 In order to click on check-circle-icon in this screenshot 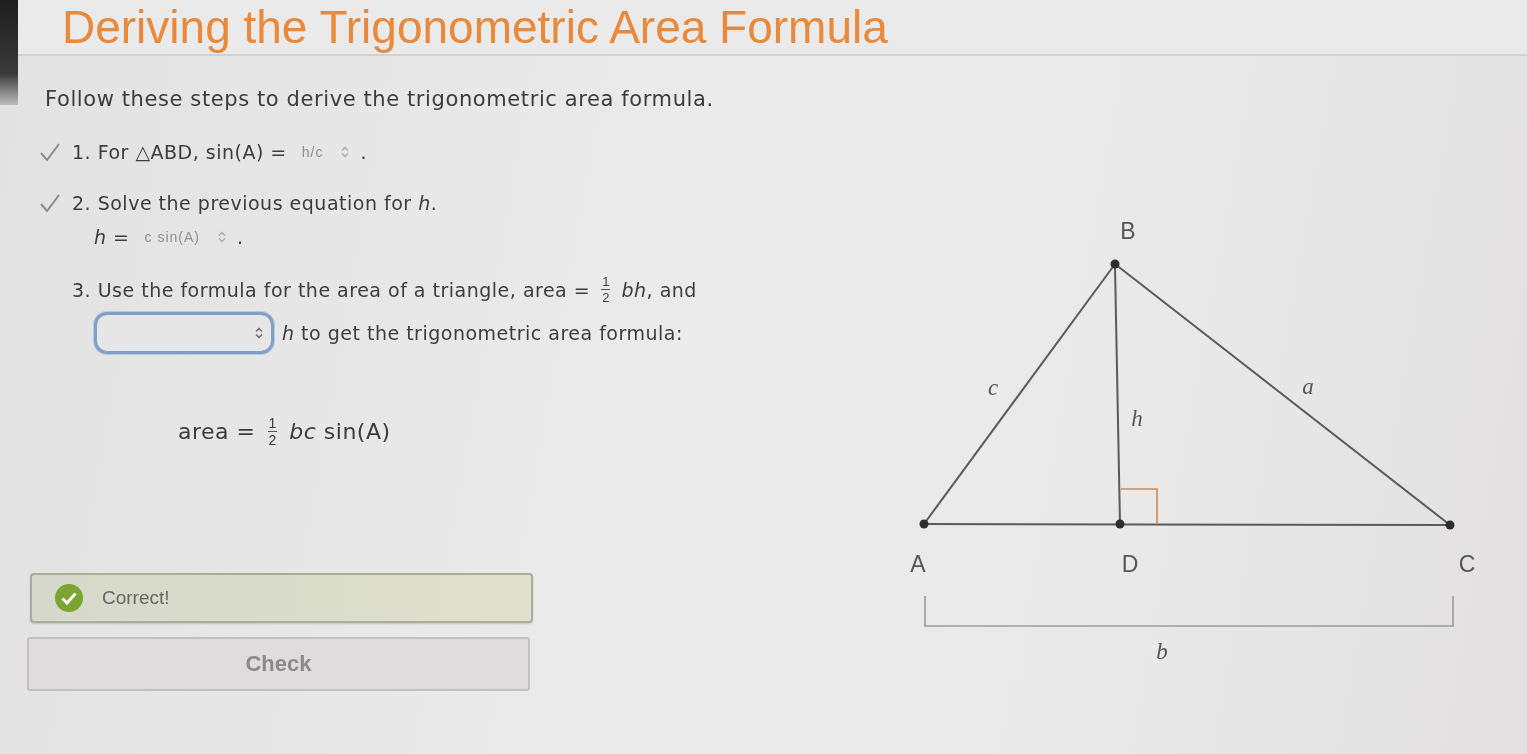, I will do `click(69, 598)`.